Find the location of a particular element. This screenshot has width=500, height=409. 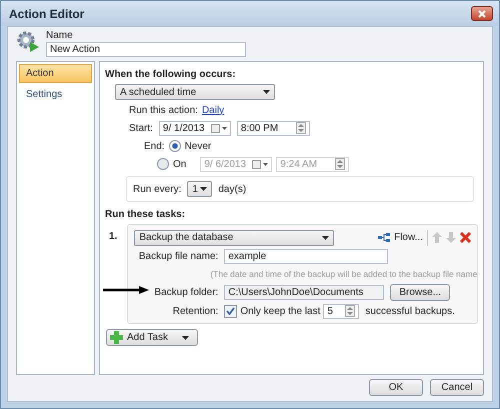

end-label: End: is located at coordinates (154, 146).